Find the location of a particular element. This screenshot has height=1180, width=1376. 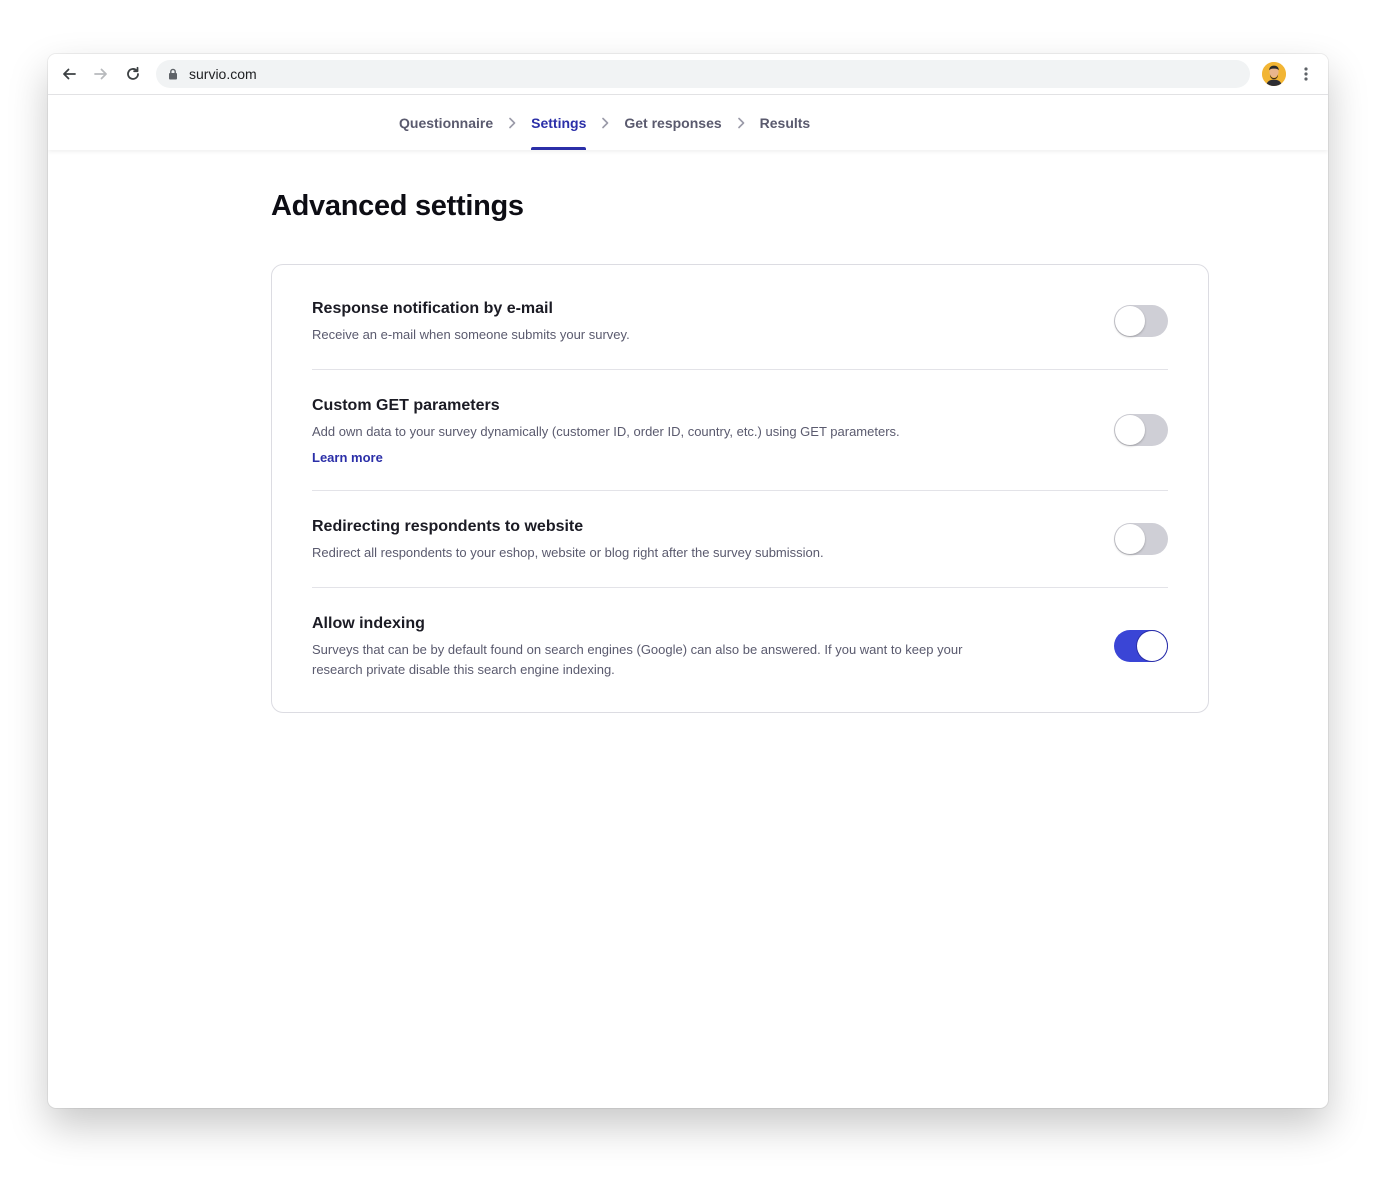

toggle-allow-indexing is located at coordinates (1141, 646).